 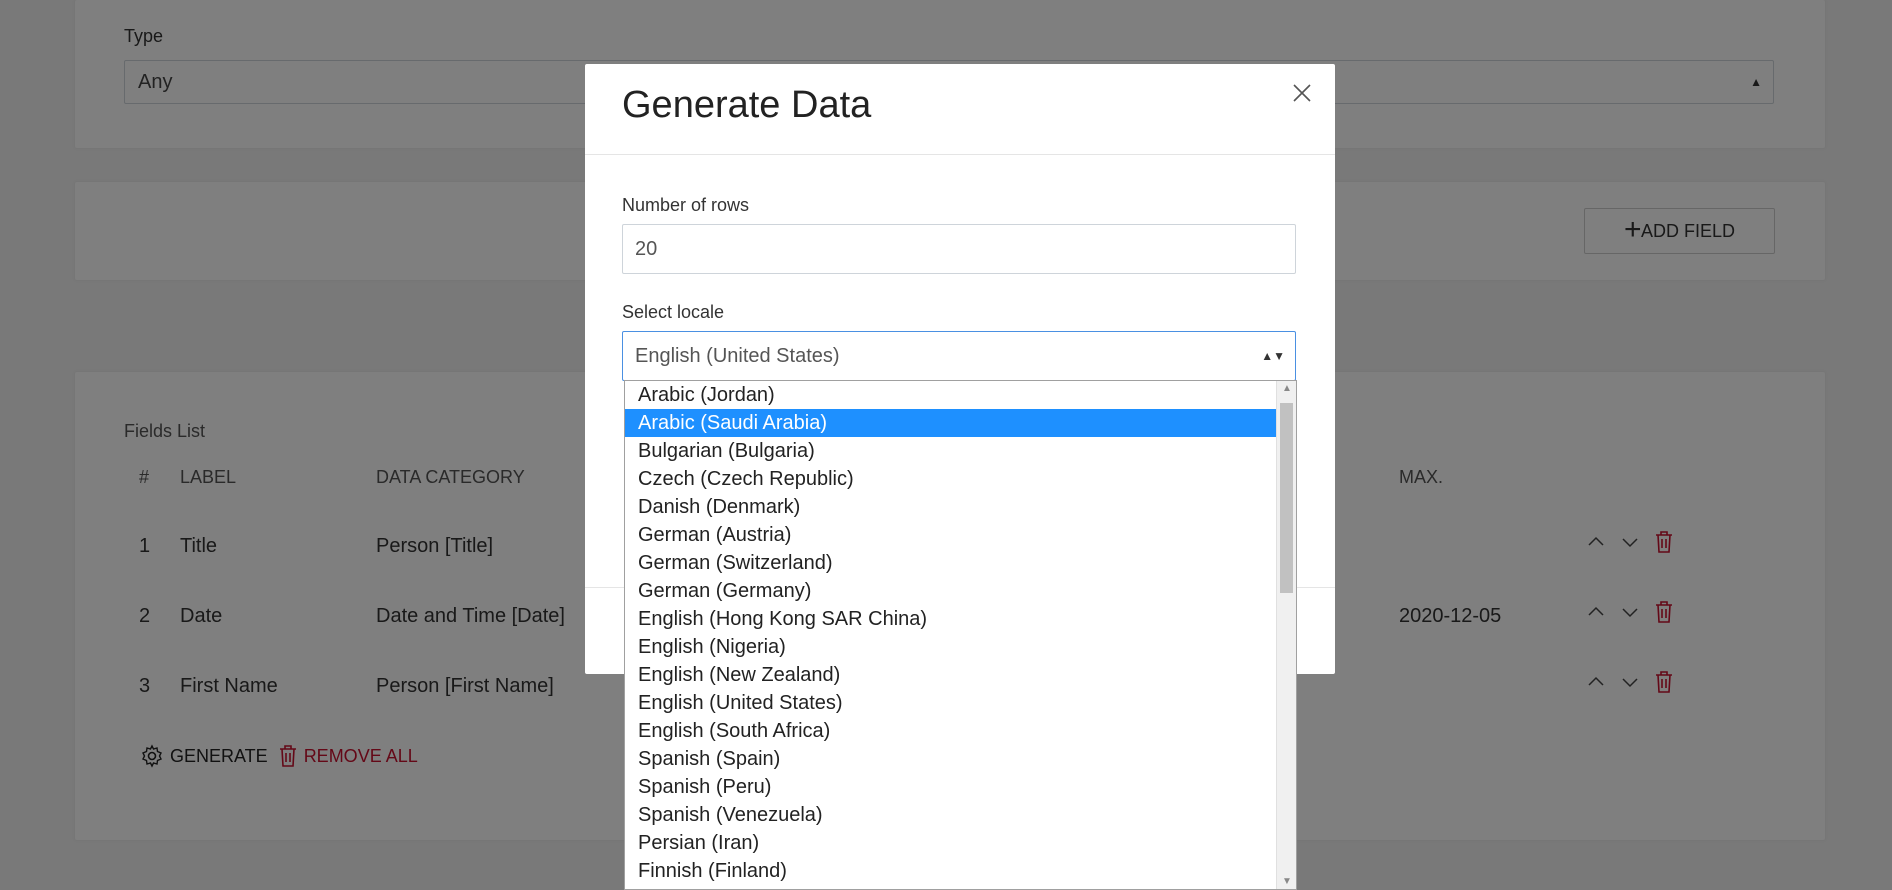 I want to click on locale-select-value: English (United States), so click(x=737, y=356).